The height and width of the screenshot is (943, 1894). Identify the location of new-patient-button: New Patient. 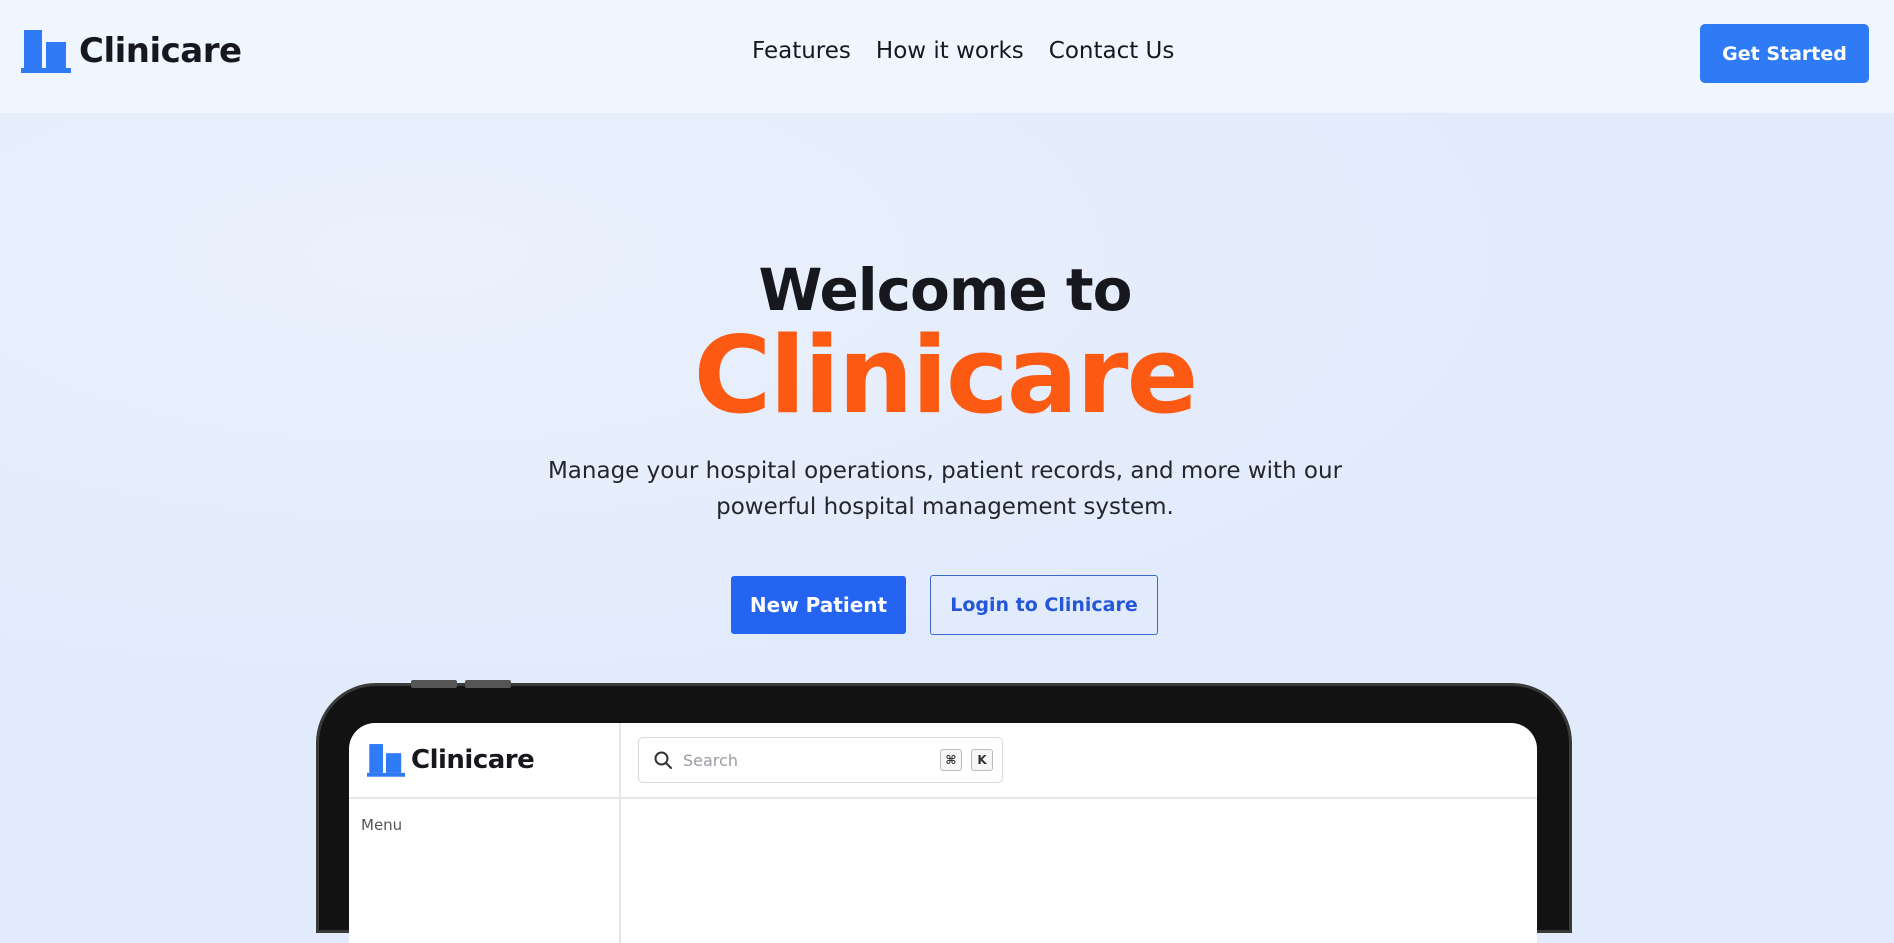
(818, 605).